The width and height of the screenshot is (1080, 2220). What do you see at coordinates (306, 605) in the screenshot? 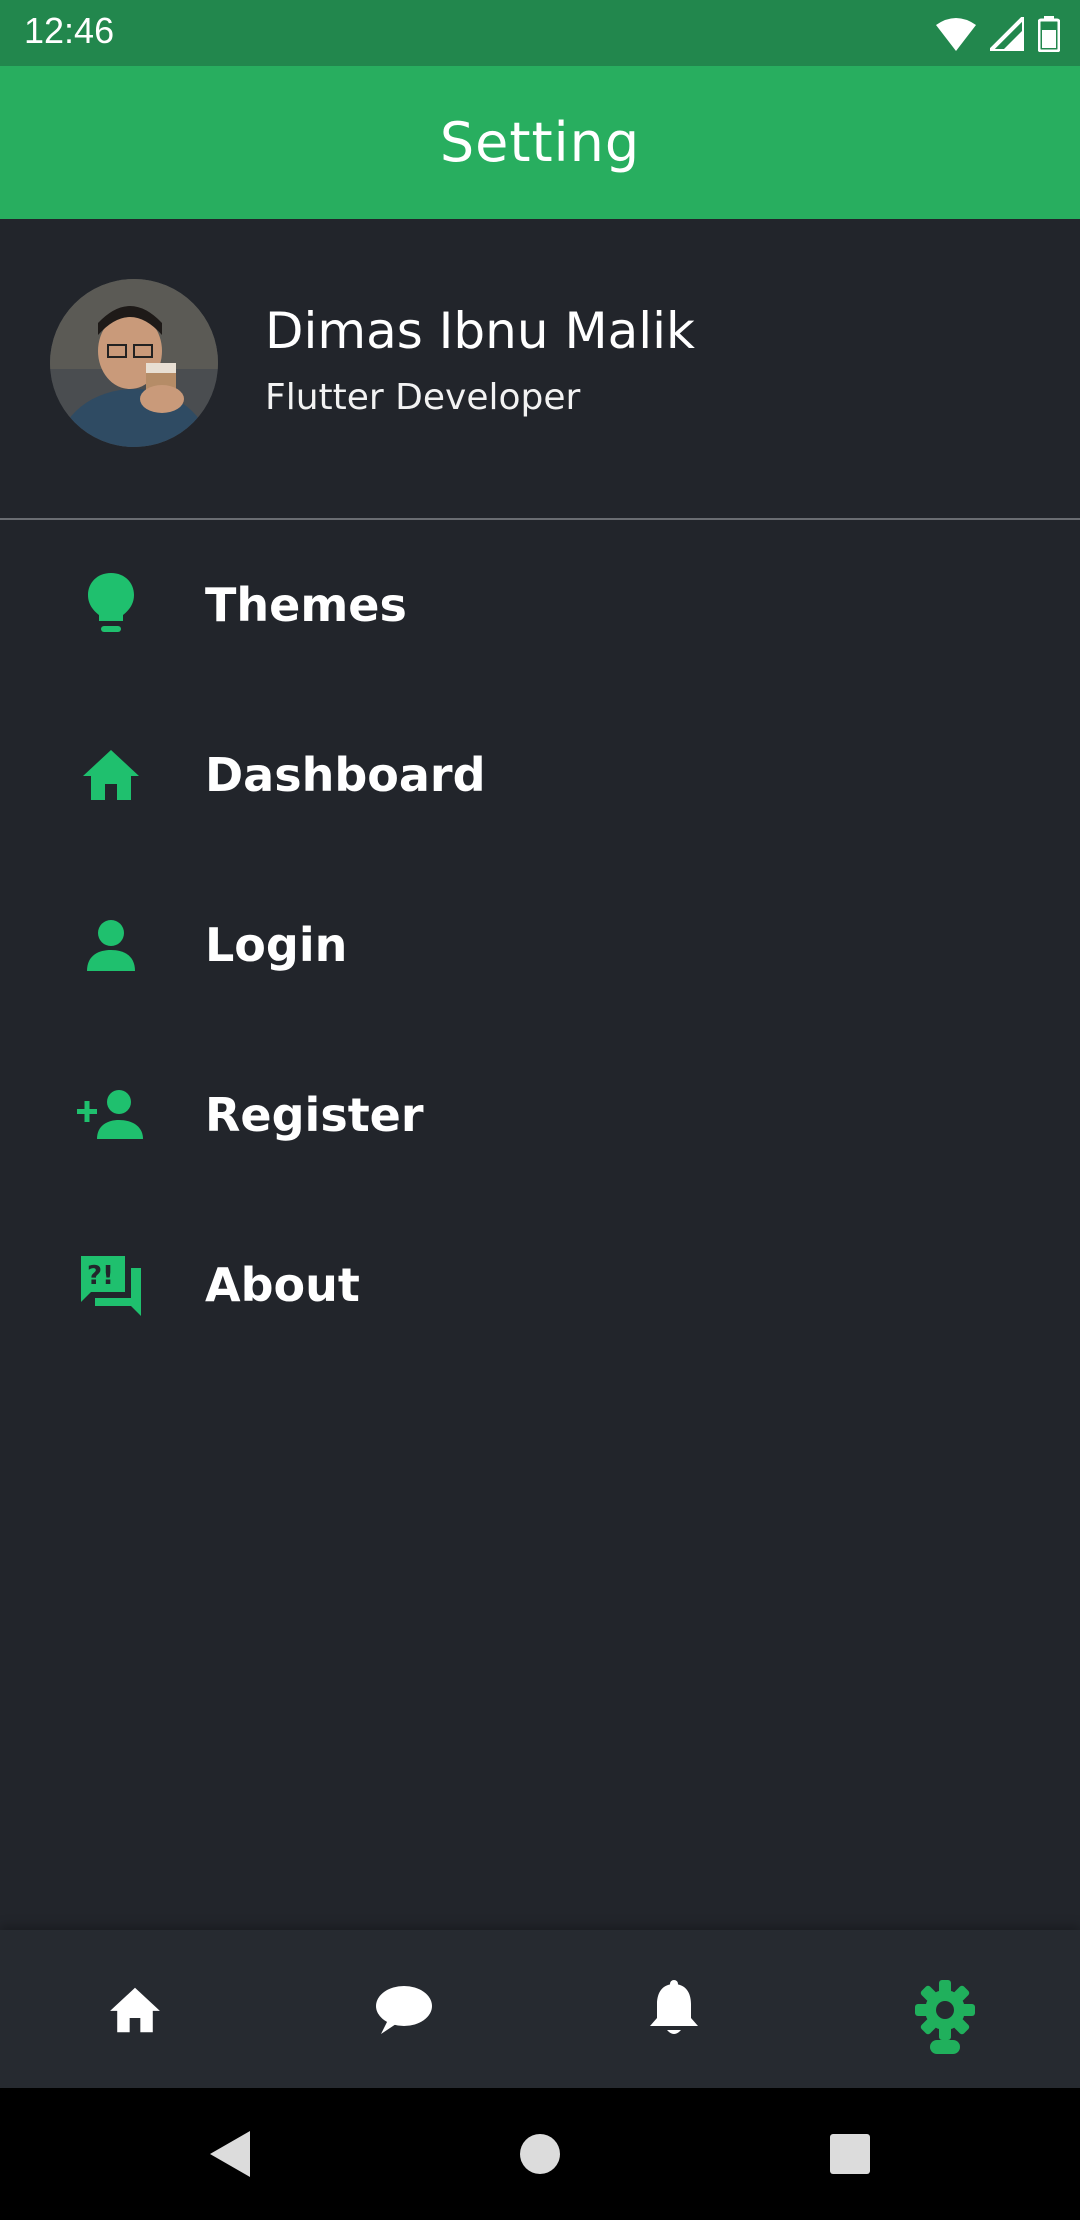
I see `menu-label-themes: Themes` at bounding box center [306, 605].